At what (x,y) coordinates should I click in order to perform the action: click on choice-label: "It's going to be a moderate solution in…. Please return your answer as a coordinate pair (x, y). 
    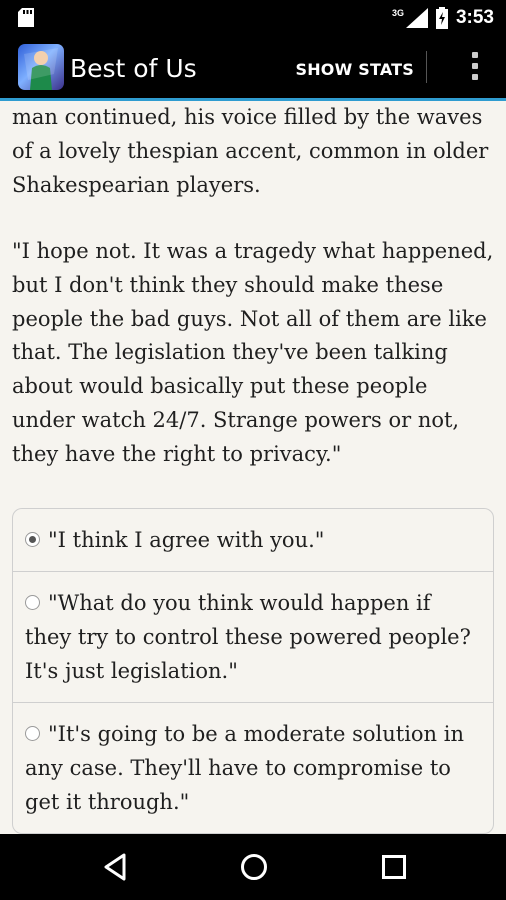
    Looking at the image, I should click on (244, 768).